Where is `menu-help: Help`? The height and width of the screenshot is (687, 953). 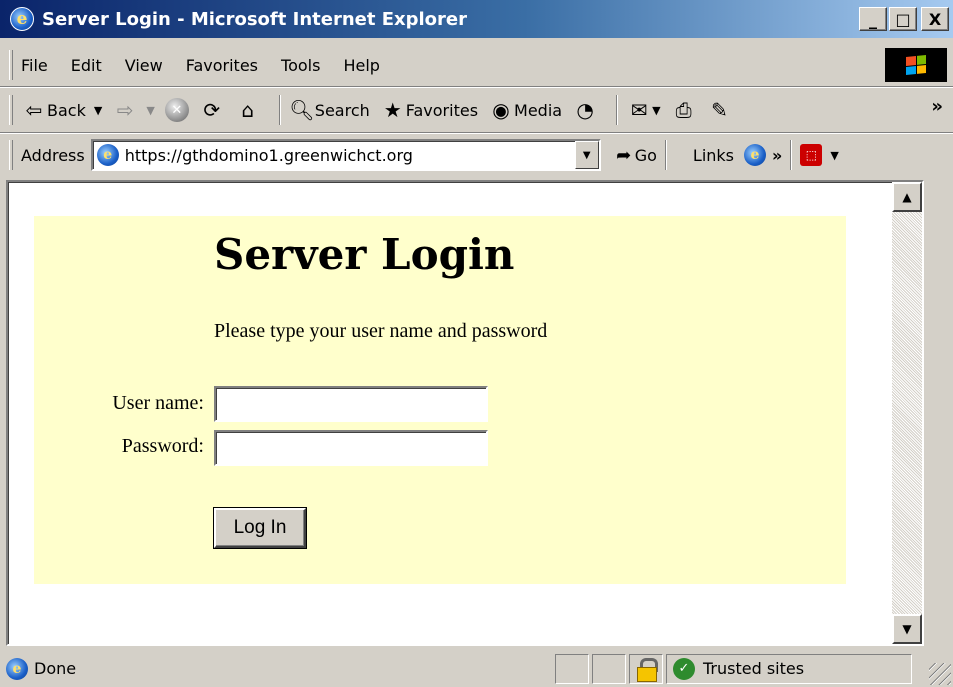 menu-help: Help is located at coordinates (361, 65).